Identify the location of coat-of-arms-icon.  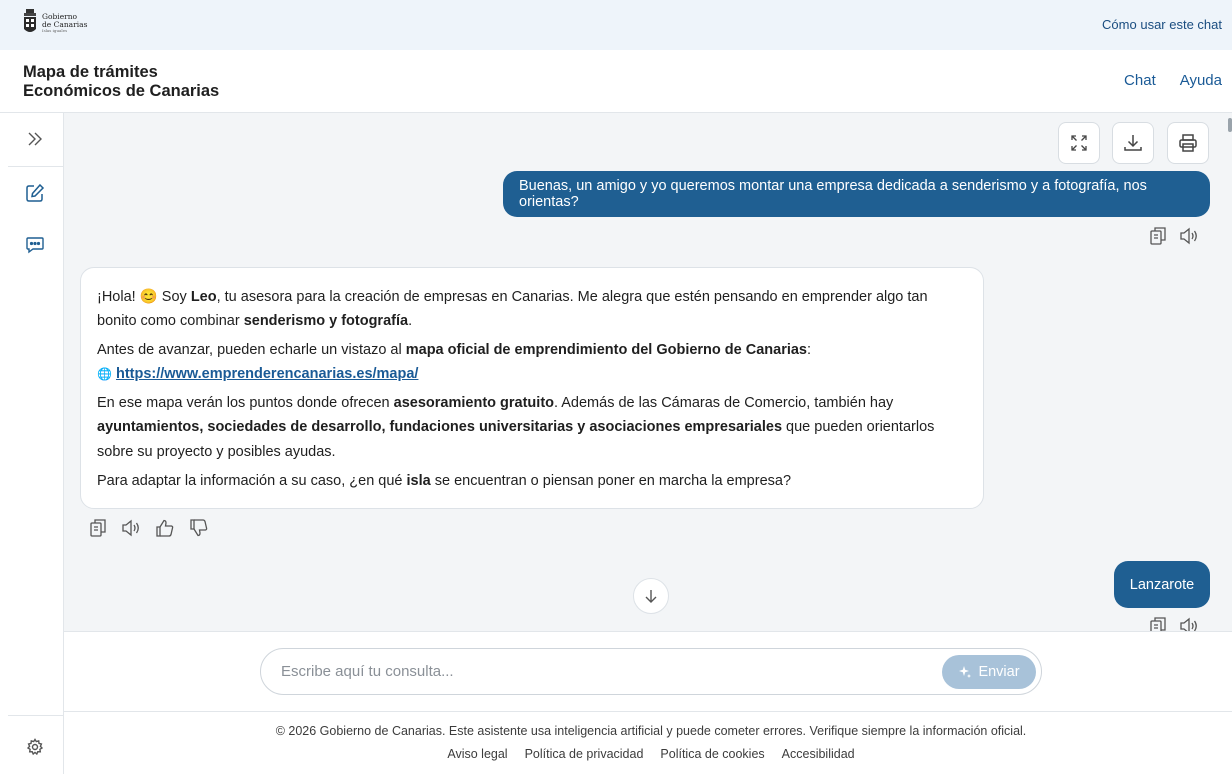
(30, 20).